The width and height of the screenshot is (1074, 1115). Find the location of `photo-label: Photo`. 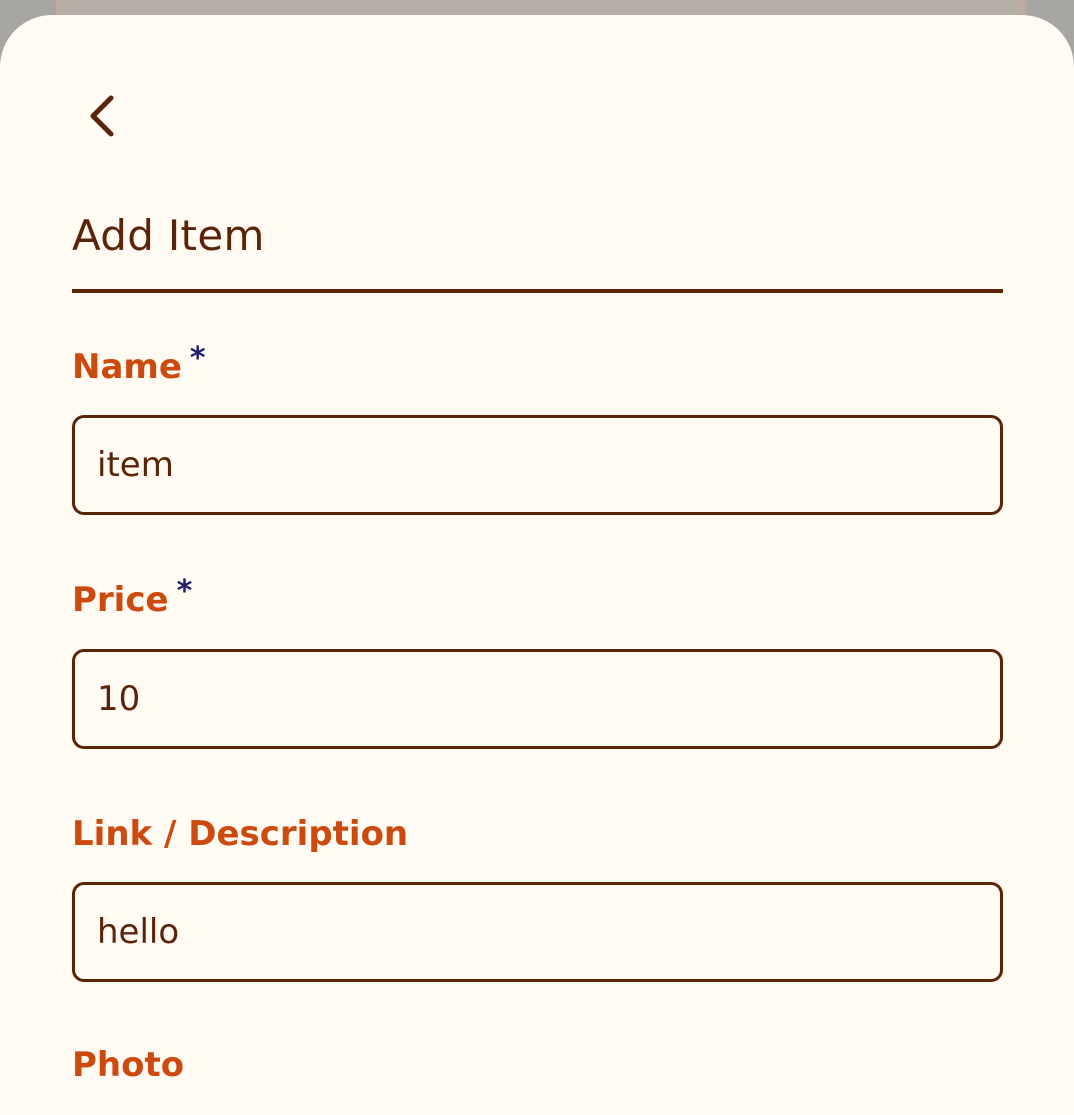

photo-label: Photo is located at coordinates (128, 1065).